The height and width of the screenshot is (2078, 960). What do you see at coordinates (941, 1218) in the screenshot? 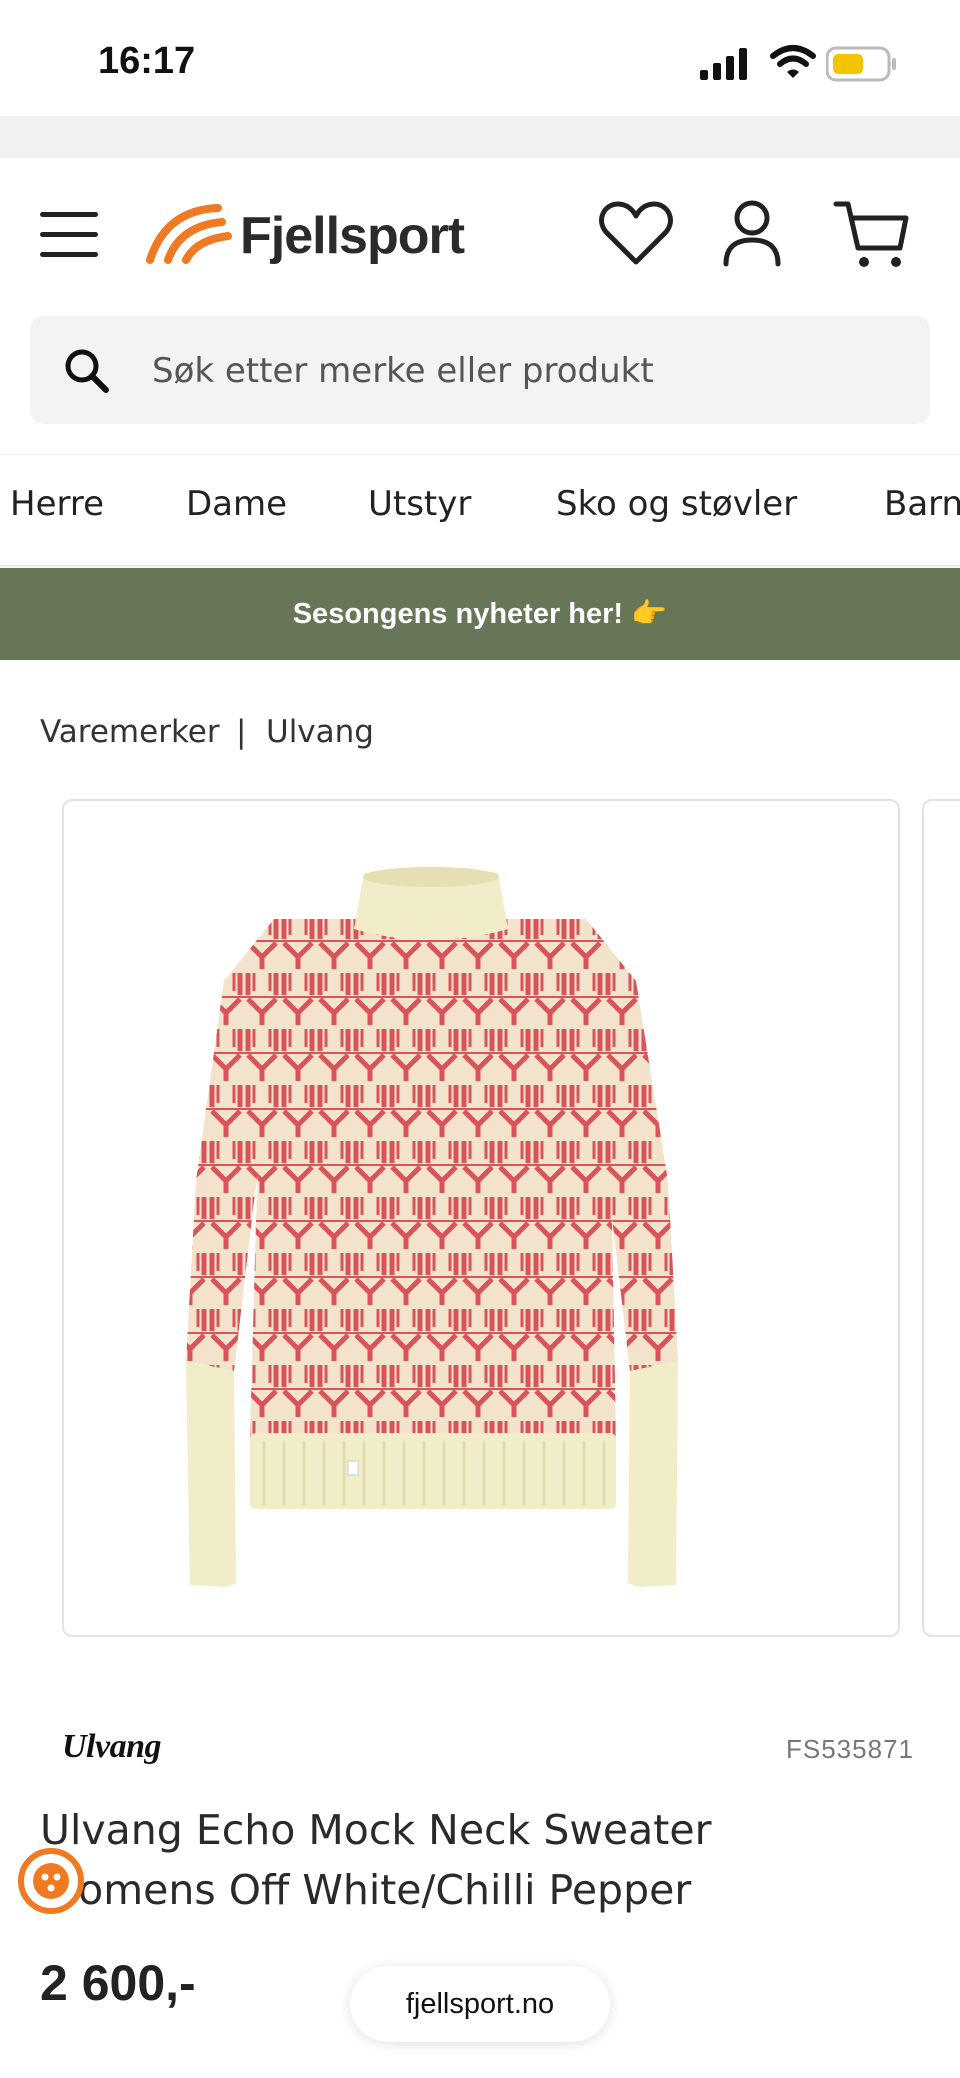
I see `next-image-card` at bounding box center [941, 1218].